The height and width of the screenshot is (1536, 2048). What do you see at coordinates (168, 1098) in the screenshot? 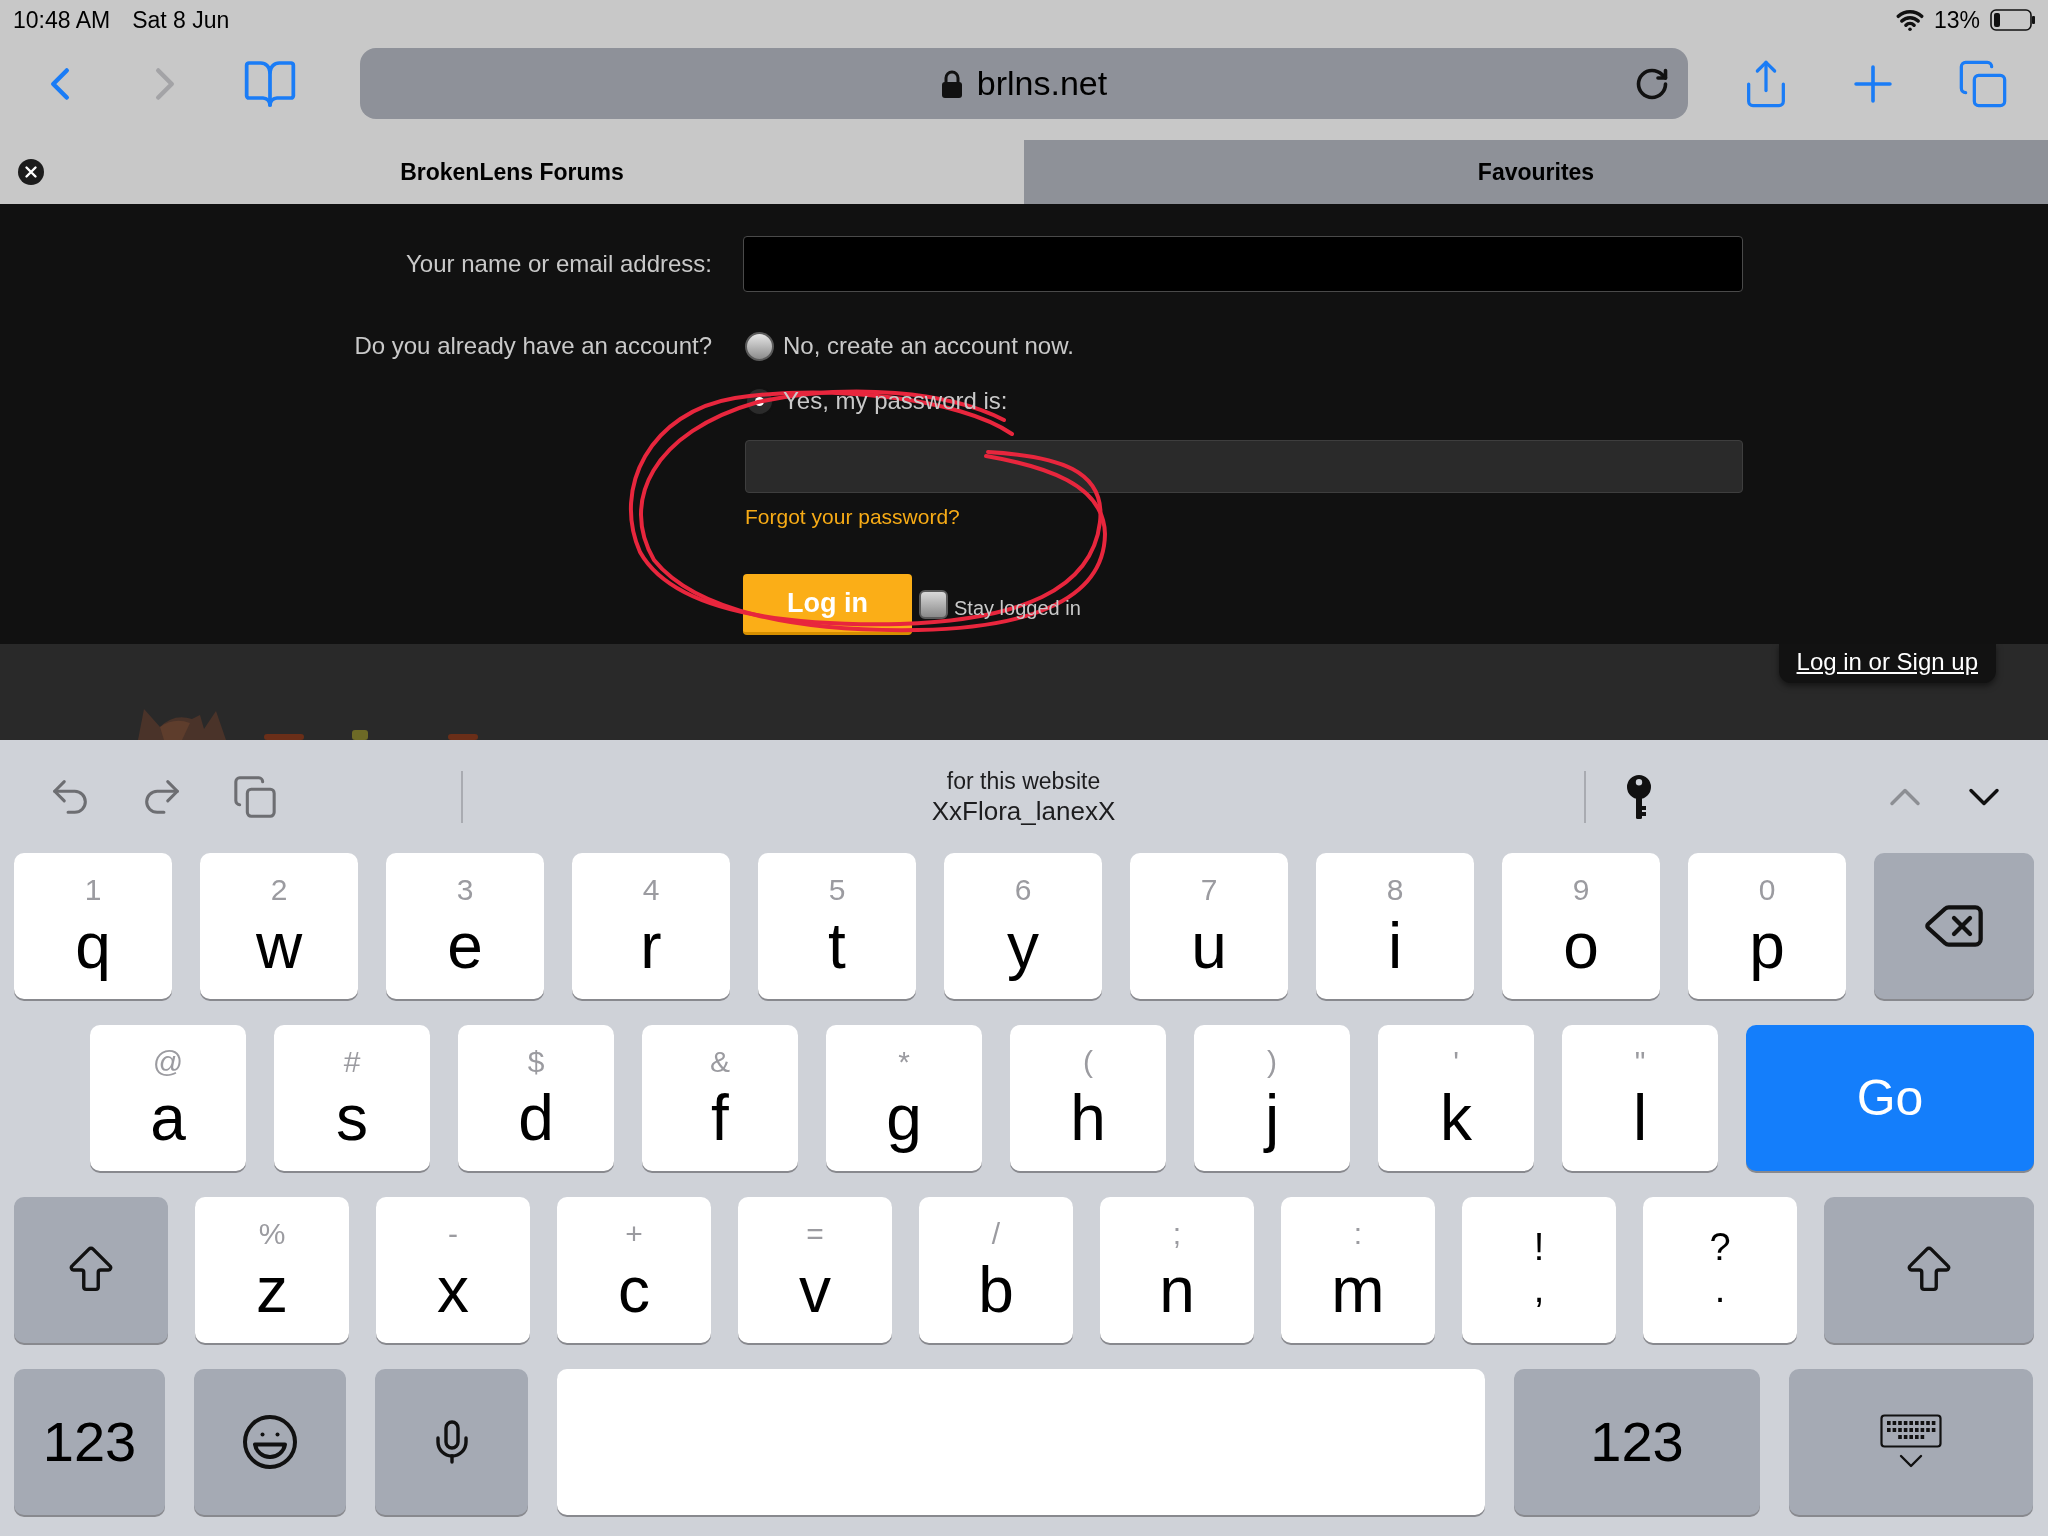
I see `letter-key: @ a` at bounding box center [168, 1098].